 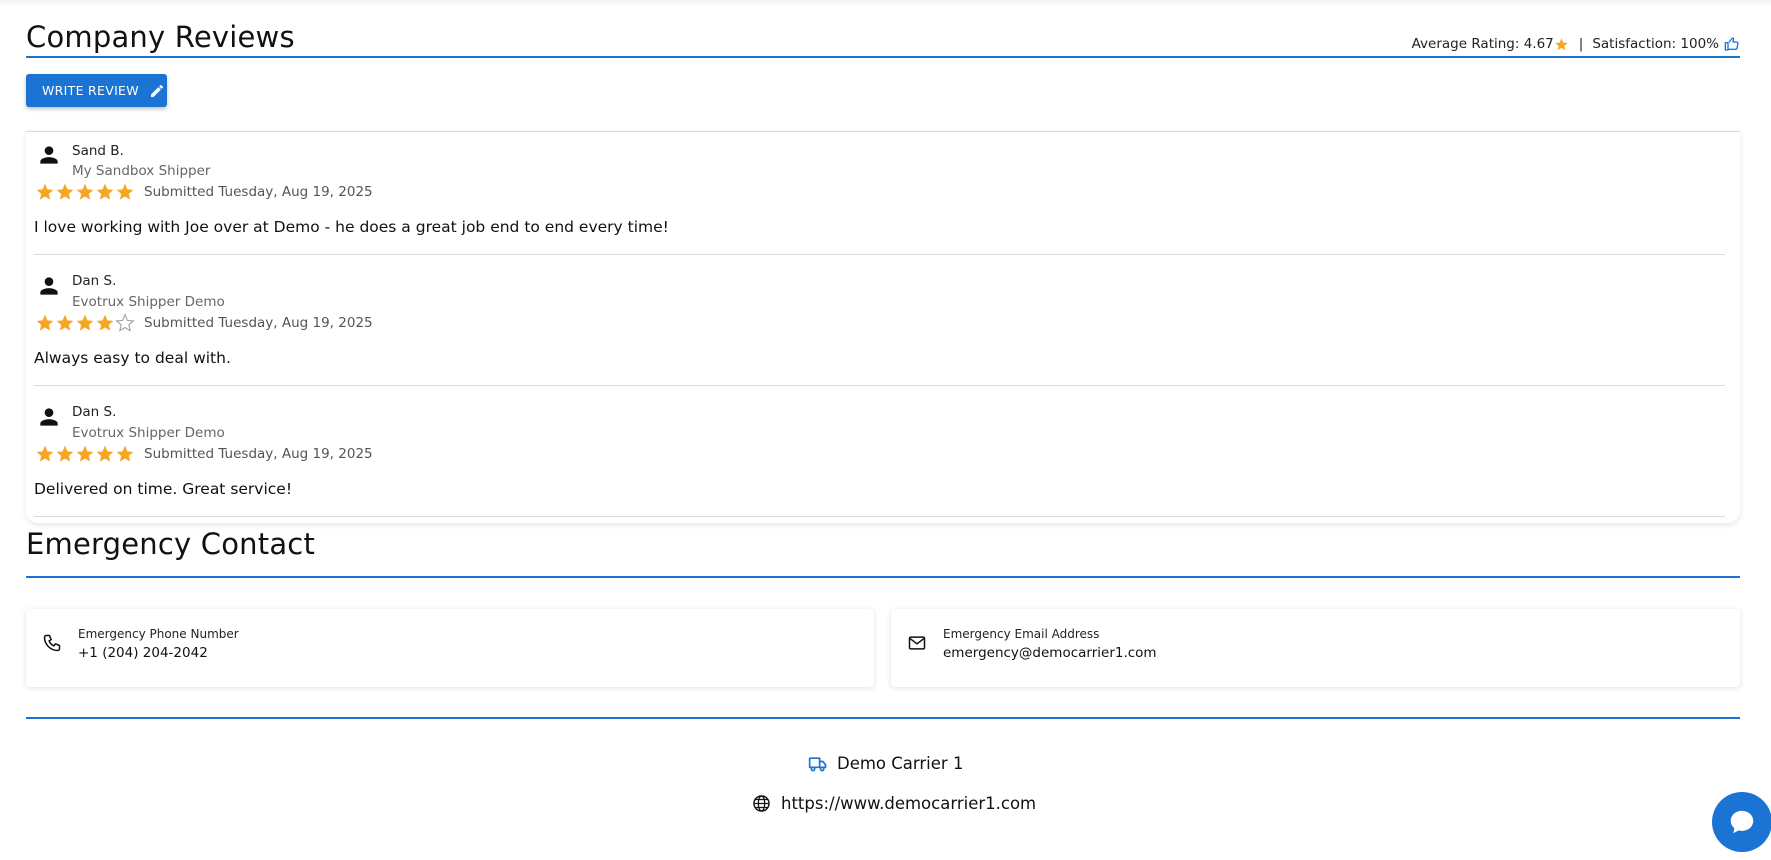 What do you see at coordinates (450, 648) in the screenshot?
I see `emergency-phone-card: Emergency Phone Number +1 (204) 204-2042` at bounding box center [450, 648].